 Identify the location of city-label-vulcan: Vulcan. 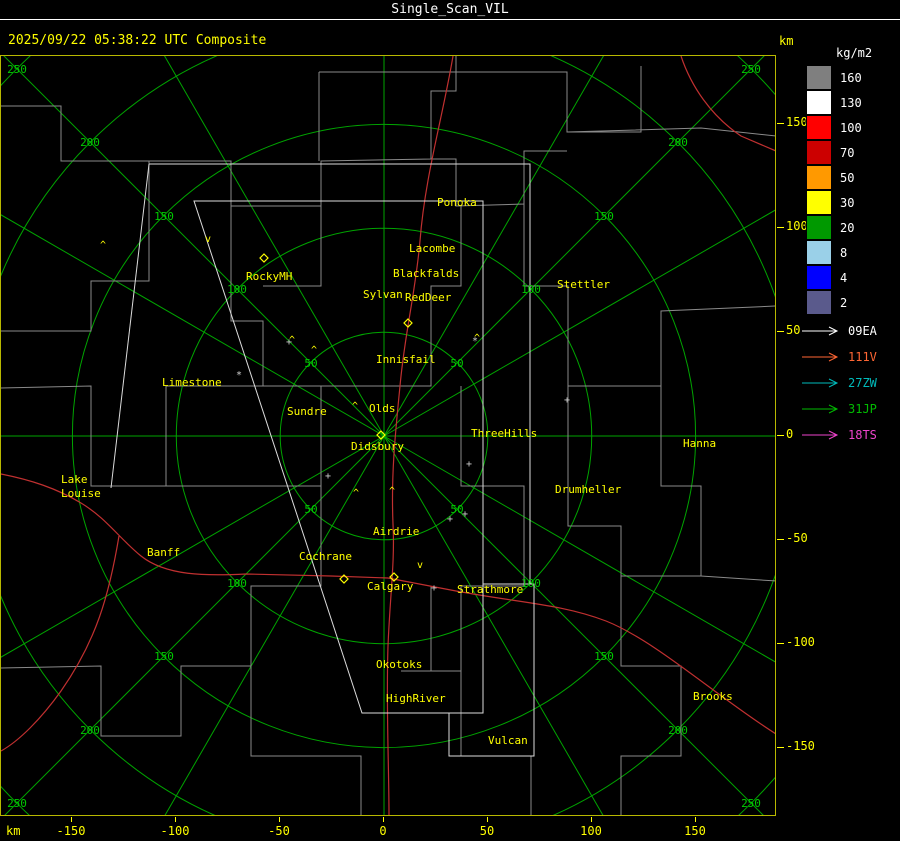
(508, 740).